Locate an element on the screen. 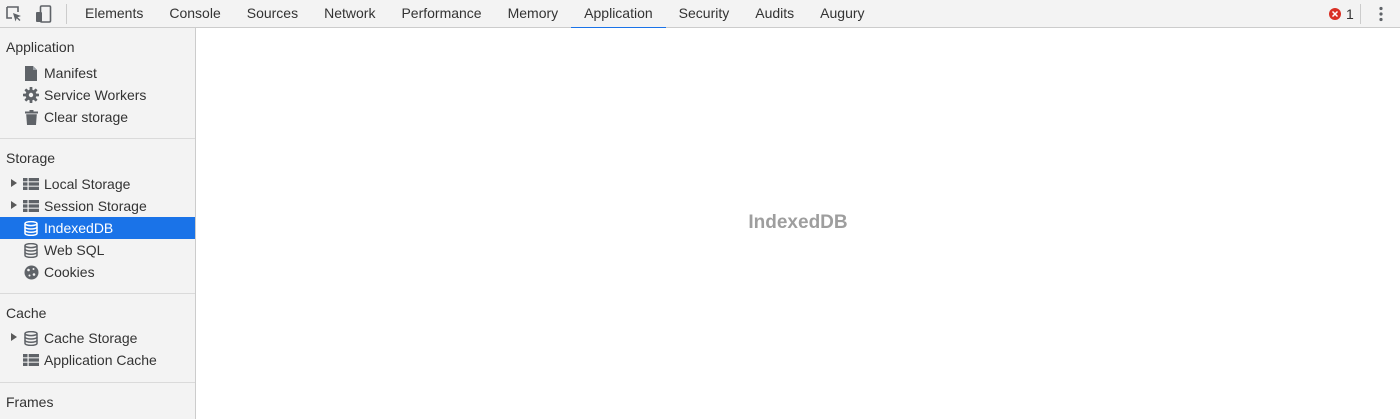 Image resolution: width=1400 pixels, height=419 pixels. sidebar-item-indexeddb: IndexedDB is located at coordinates (97, 228).